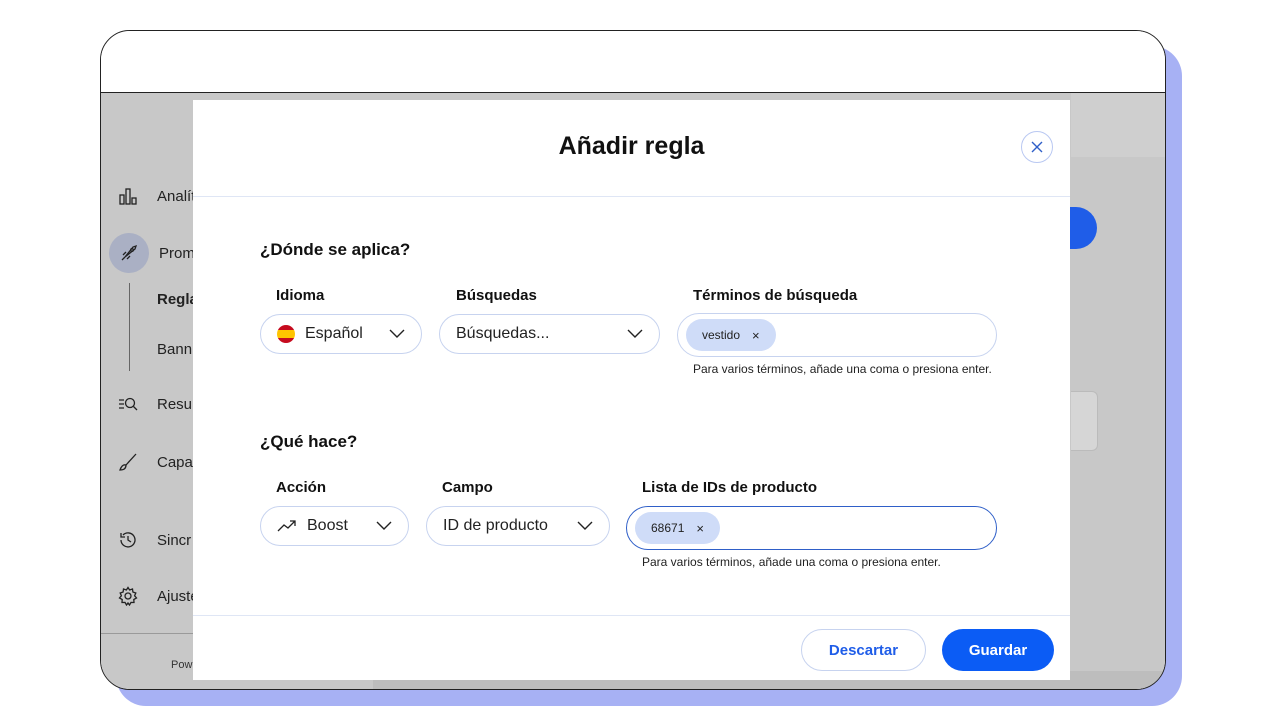  What do you see at coordinates (811, 528) in the screenshot?
I see `product-ids-input: 68671 ×` at bounding box center [811, 528].